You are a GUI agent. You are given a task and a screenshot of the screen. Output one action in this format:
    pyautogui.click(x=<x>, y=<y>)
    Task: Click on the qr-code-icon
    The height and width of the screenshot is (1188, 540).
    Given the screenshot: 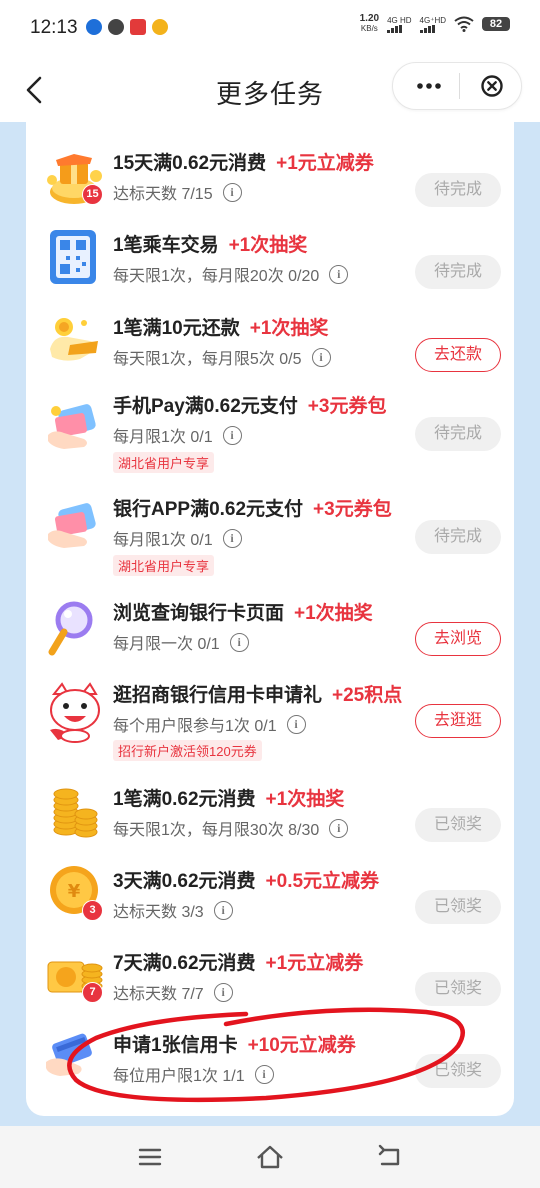 What is the action you would take?
    pyautogui.click(x=73, y=257)
    